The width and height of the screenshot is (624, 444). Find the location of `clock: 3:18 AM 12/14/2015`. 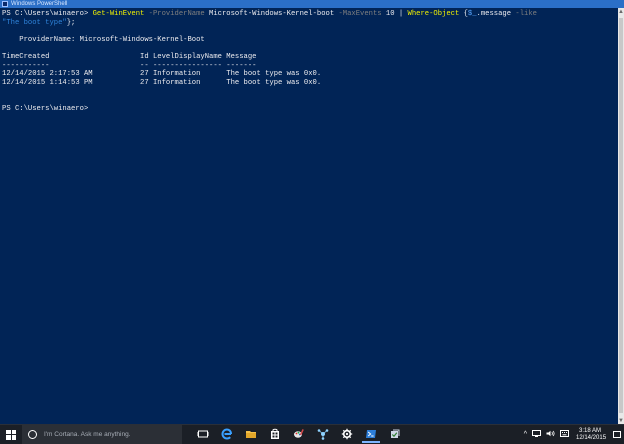

clock: 3:18 AM 12/14/2015 is located at coordinates (591, 434).